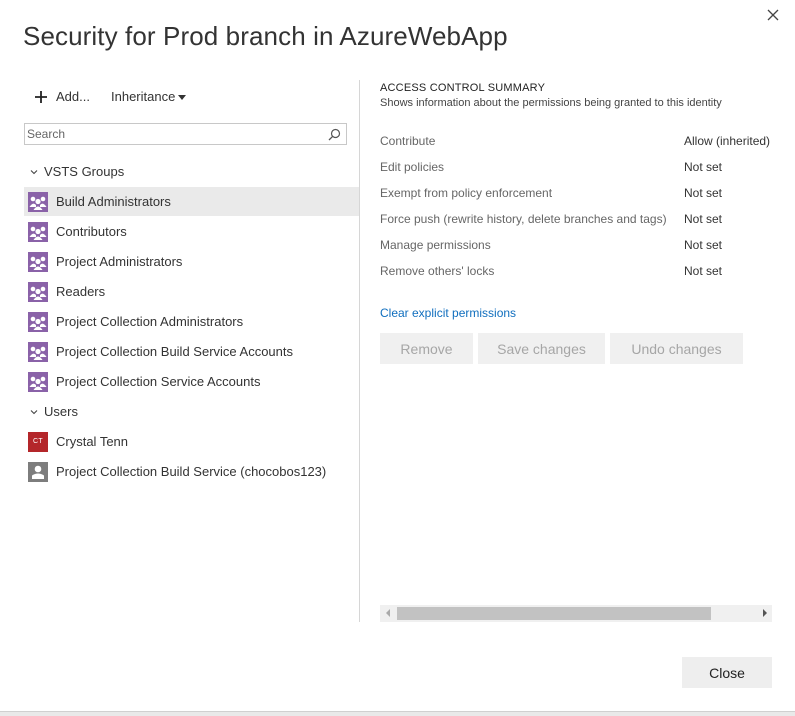 Image resolution: width=795 pixels, height=716 pixels. I want to click on permission-row: Exempt from policy enforcement Not set, so click(580, 195).